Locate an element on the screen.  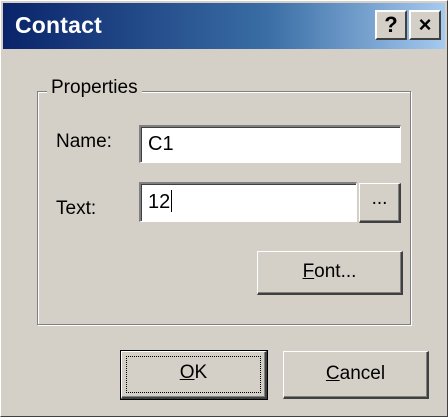
title-bar: Contact ? × is located at coordinates (224, 26).